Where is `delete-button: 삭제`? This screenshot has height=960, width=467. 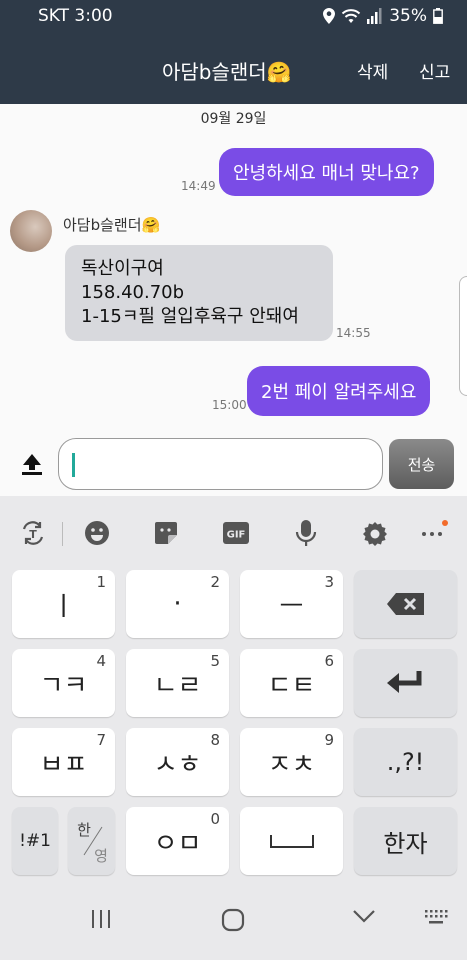 delete-button: 삭제 is located at coordinates (372, 70).